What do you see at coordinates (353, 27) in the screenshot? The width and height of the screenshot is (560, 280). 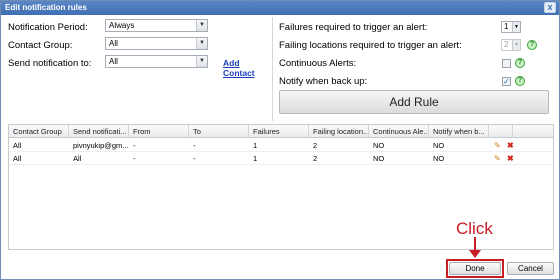 I see `failures-label: Failures required to trigger an alert:` at bounding box center [353, 27].